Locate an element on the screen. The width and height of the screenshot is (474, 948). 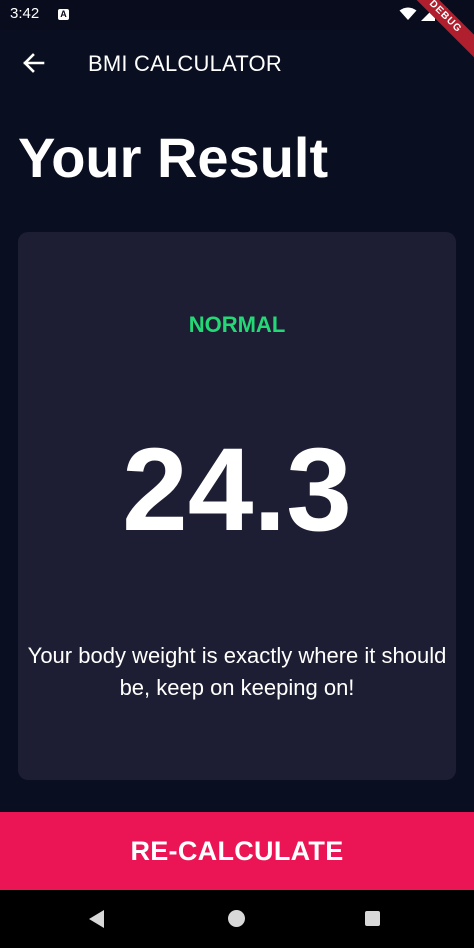
arrow-left-icon is located at coordinates (34, 63).